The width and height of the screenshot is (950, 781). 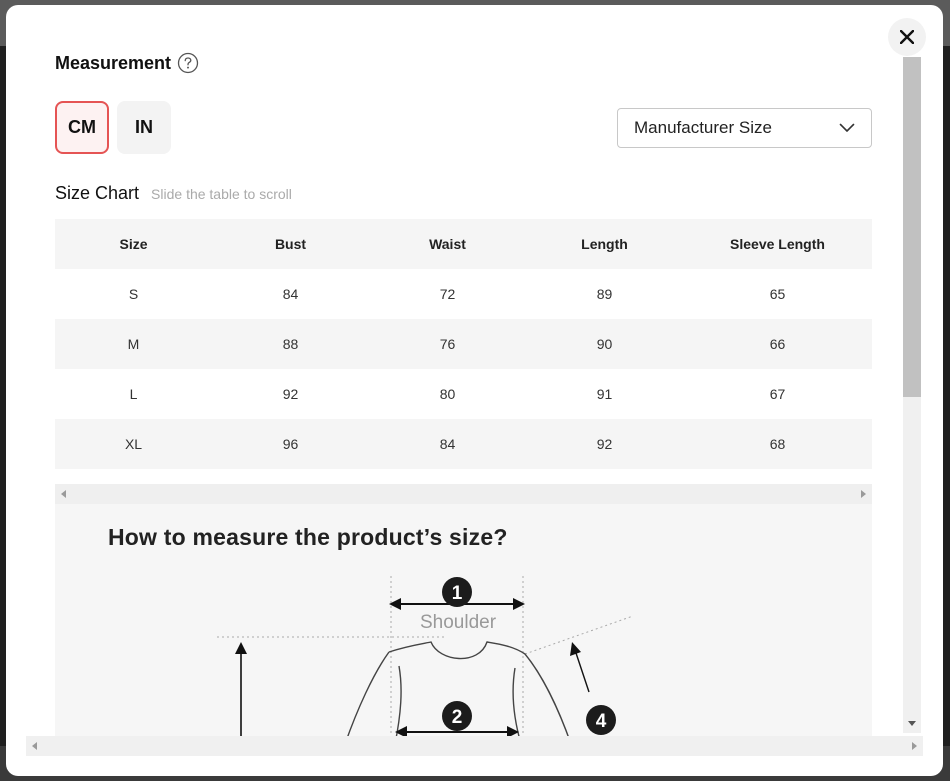 I want to click on close-button, so click(x=907, y=37).